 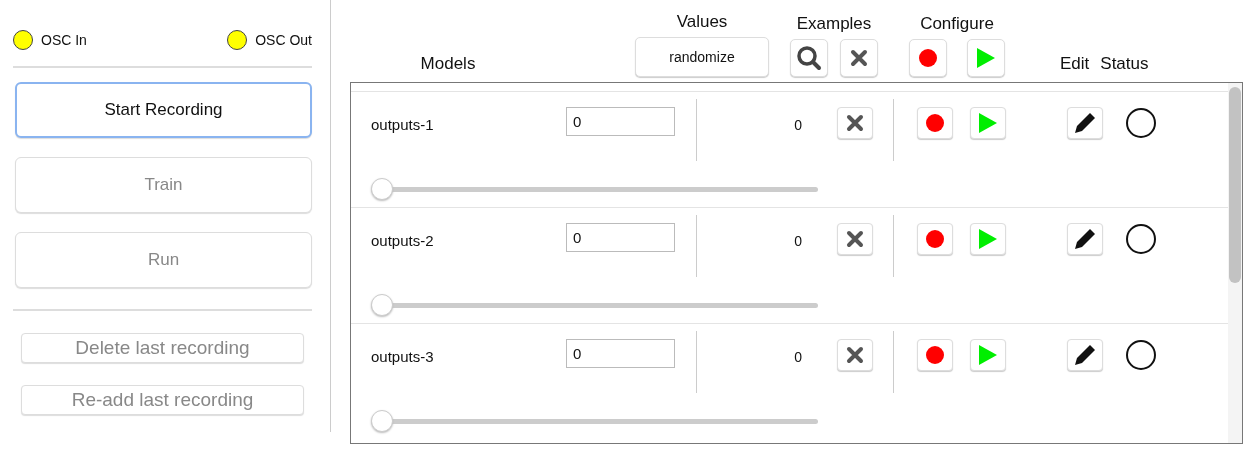 What do you see at coordinates (1075, 64) in the screenshot?
I see `column-header: Edit` at bounding box center [1075, 64].